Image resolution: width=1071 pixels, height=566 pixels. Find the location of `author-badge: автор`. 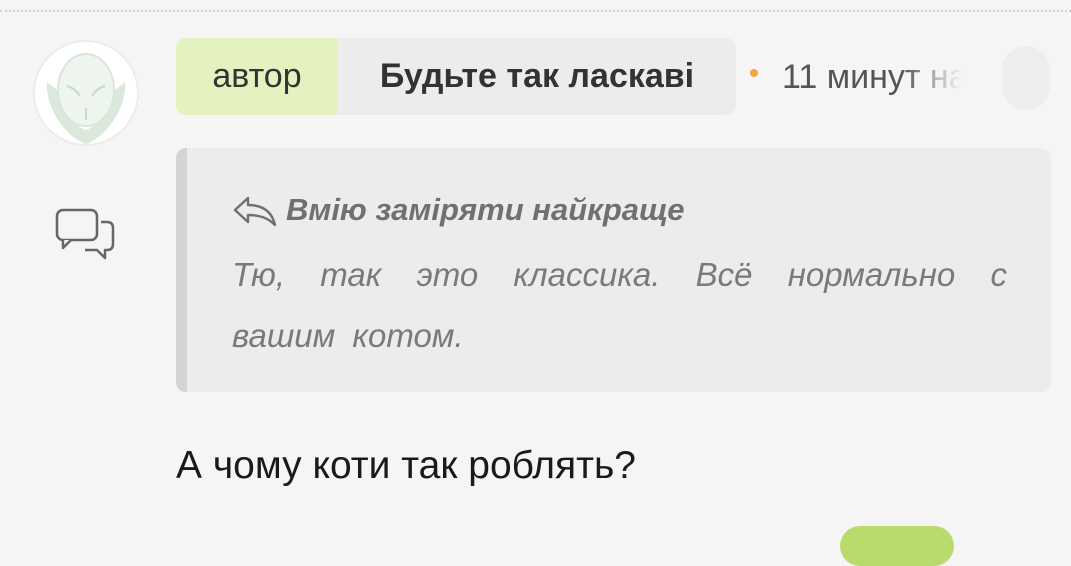

author-badge: автор is located at coordinates (257, 76).